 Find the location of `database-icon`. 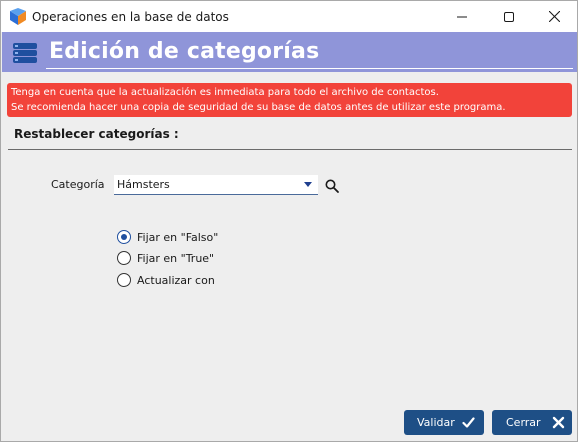

database-icon is located at coordinates (25, 53).